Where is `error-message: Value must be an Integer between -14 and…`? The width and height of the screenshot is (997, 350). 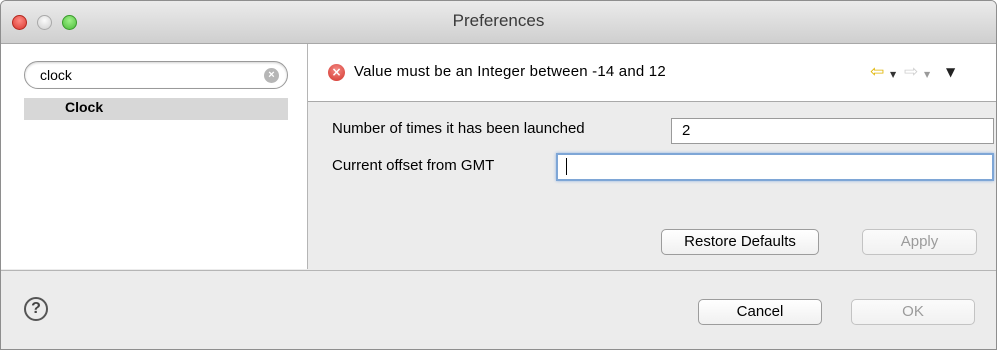 error-message: Value must be an Integer between -14 and… is located at coordinates (510, 71).